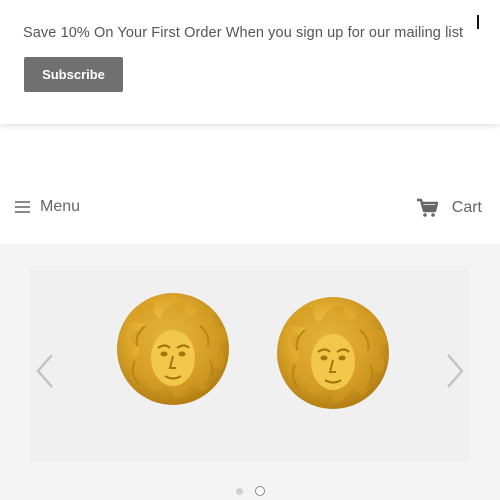 Image resolution: width=500 pixels, height=500 pixels. I want to click on menu-toggle: Menu, so click(47, 207).